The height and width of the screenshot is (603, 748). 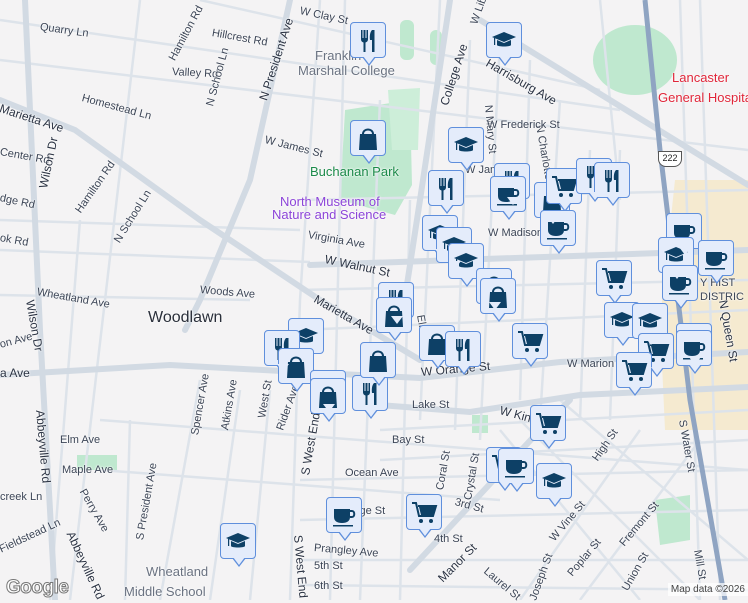 I want to click on street-label: a Ave, so click(x=15, y=373).